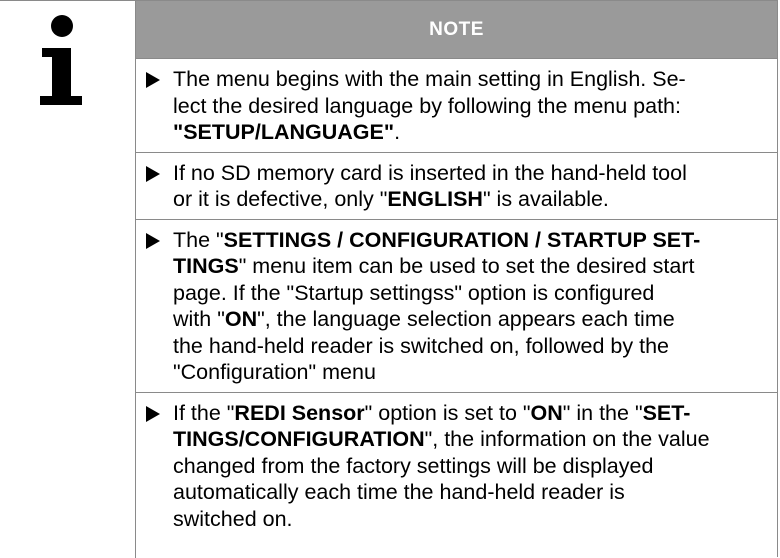  What do you see at coordinates (204, 412) in the screenshot?
I see `item4-pre: If the "` at bounding box center [204, 412].